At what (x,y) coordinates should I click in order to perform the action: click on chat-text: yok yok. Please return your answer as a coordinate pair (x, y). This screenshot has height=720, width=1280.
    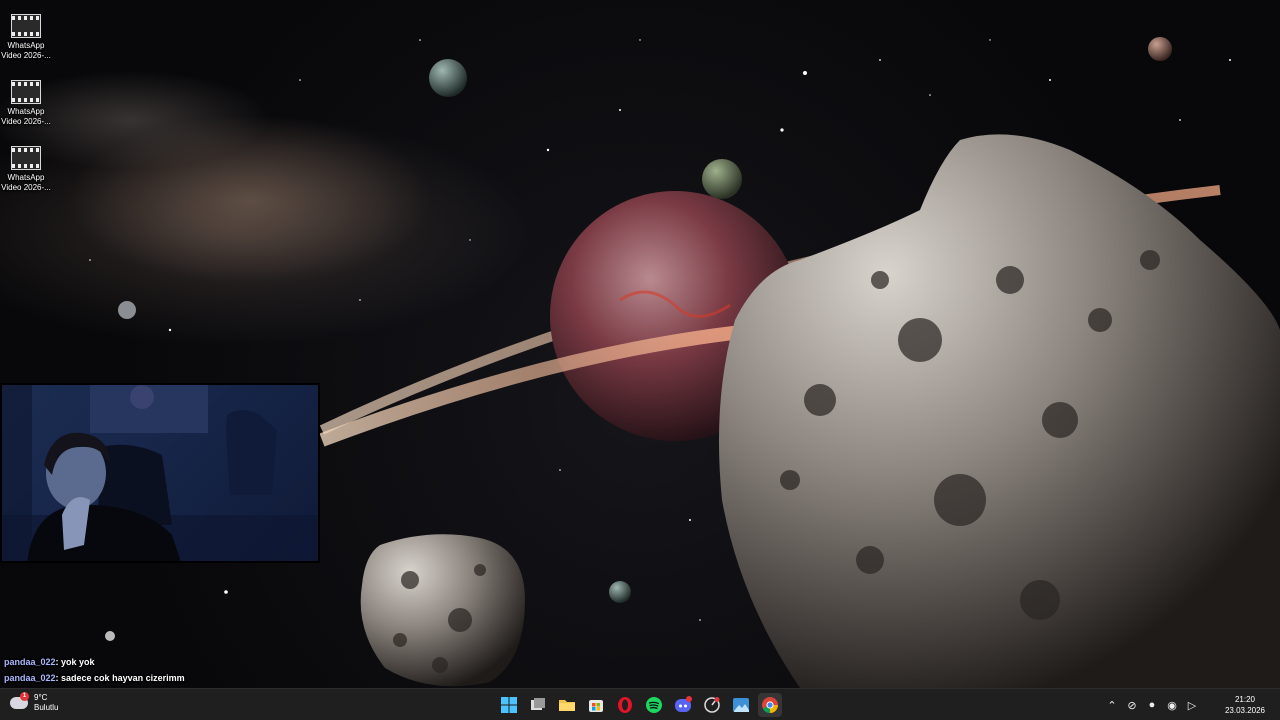
    Looking at the image, I should click on (78, 662).